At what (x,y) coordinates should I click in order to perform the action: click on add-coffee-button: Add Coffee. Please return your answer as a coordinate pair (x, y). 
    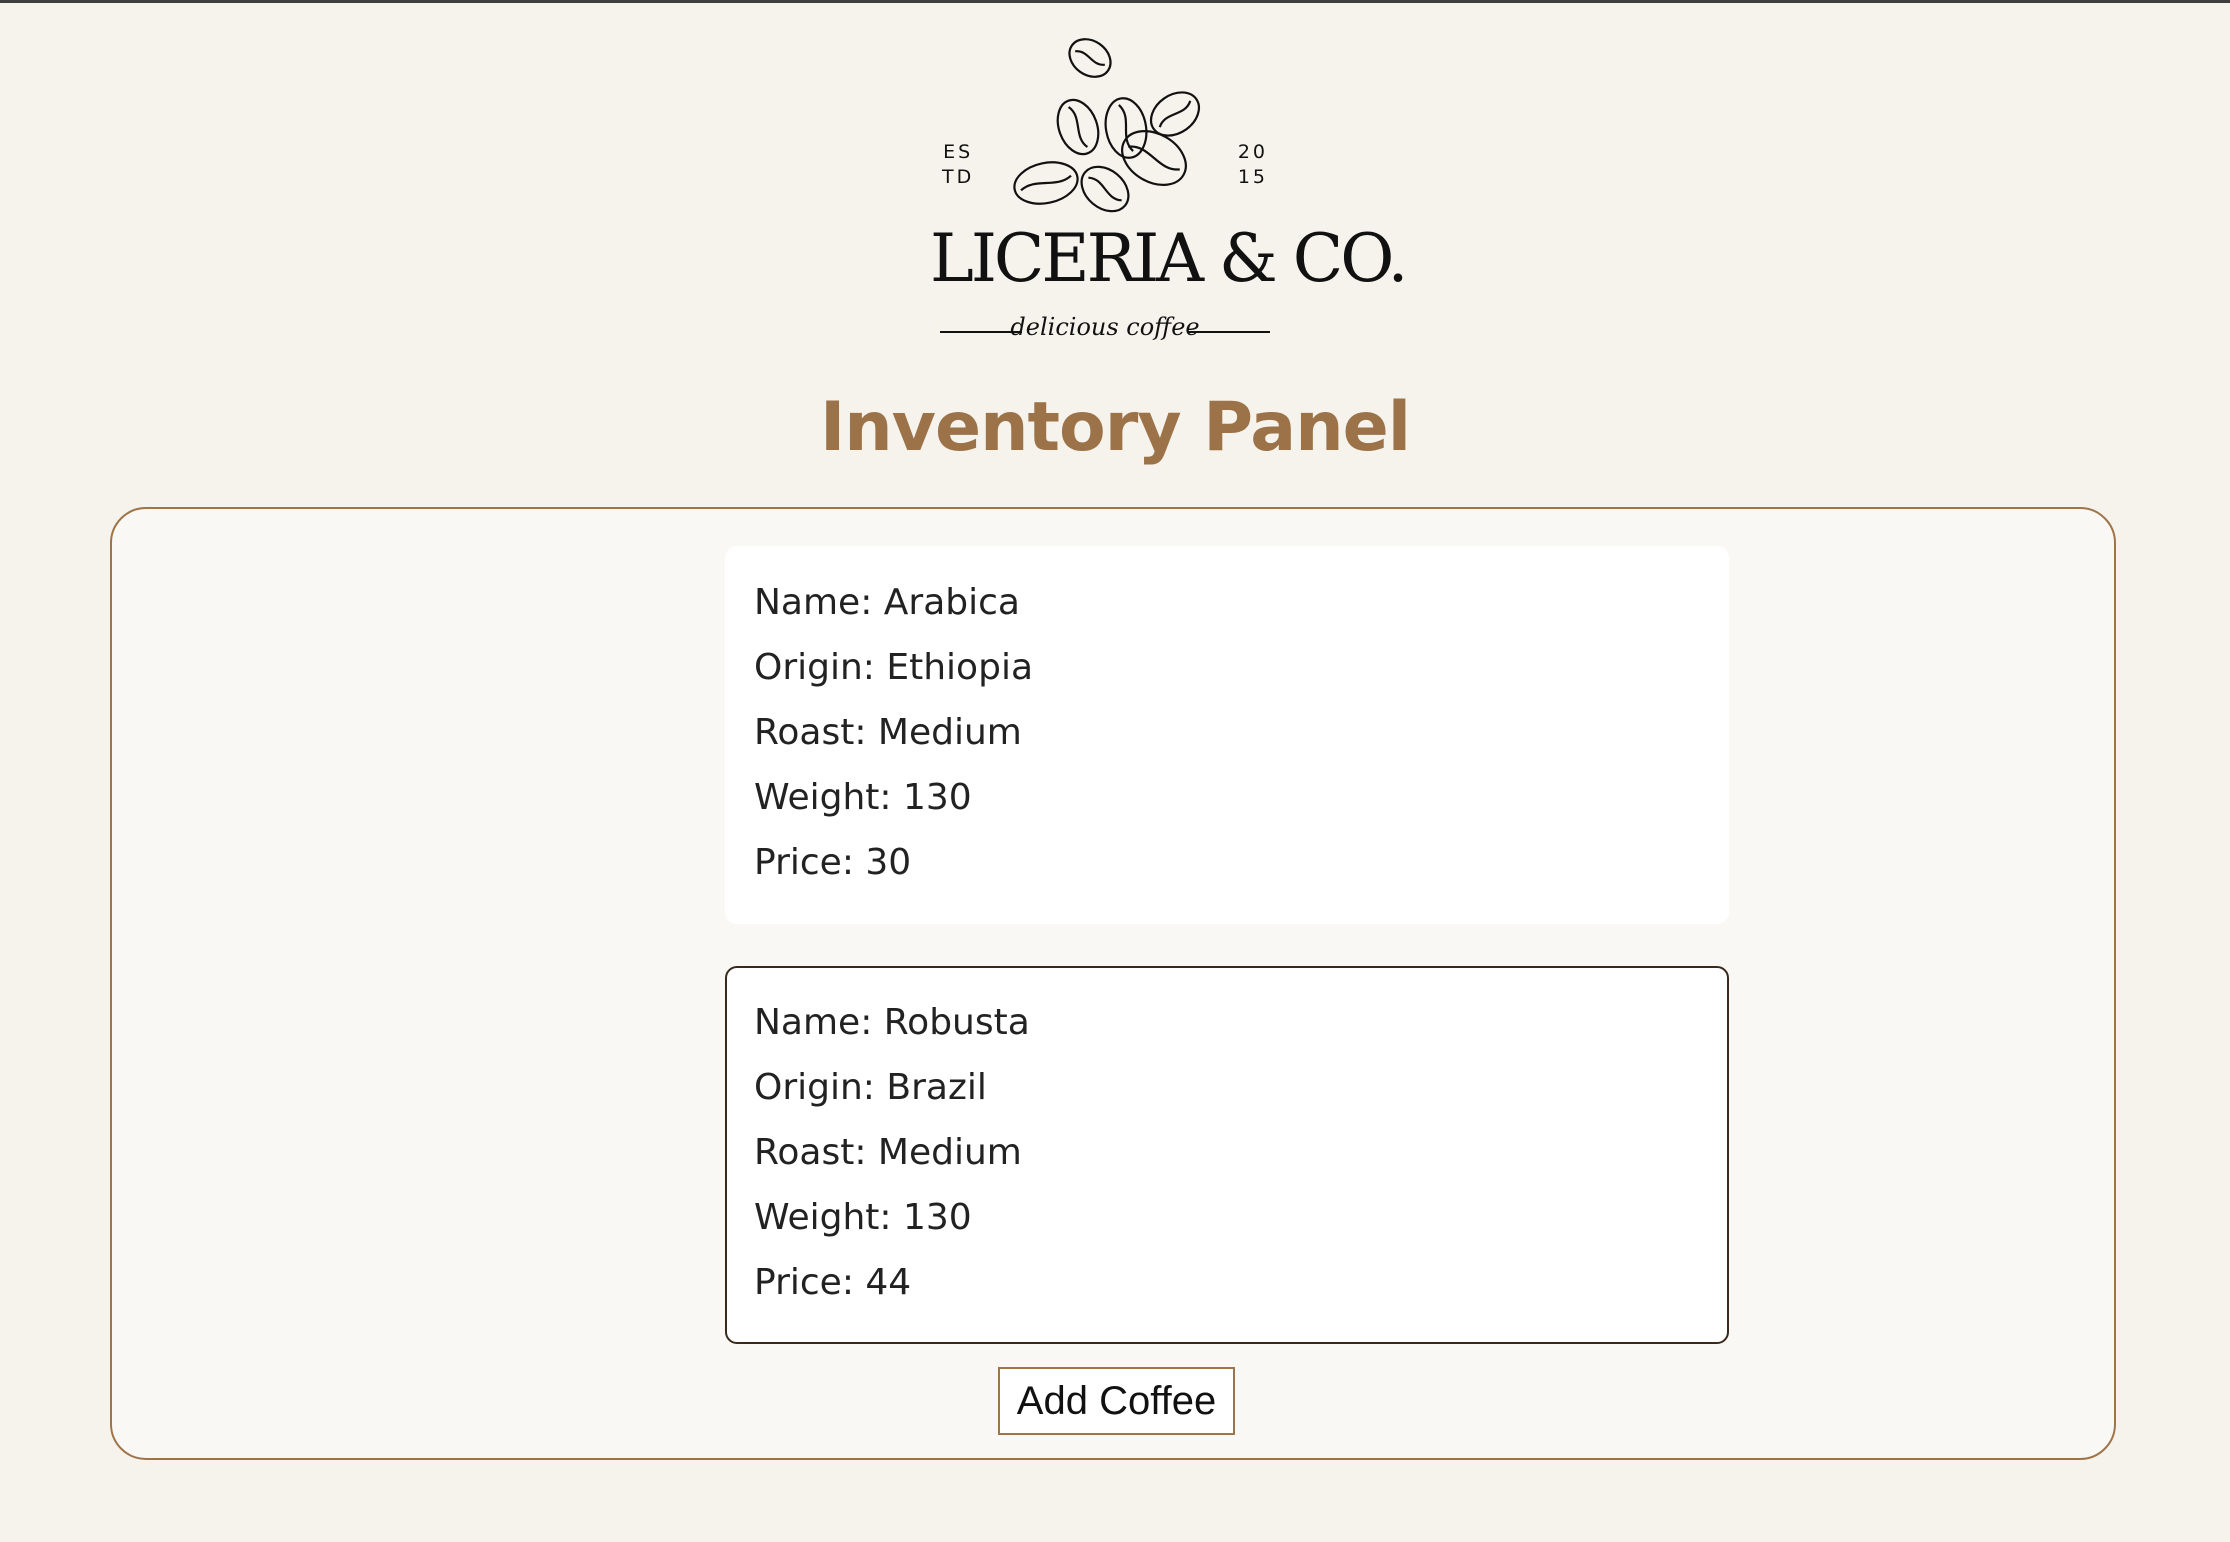
    Looking at the image, I should click on (1116, 1401).